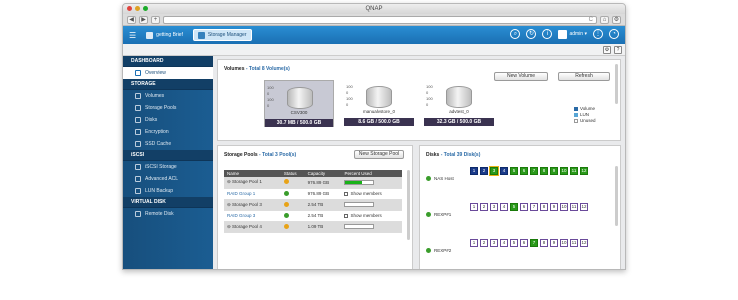 The height and width of the screenshot is (300, 738). I want to click on address-input: C, so click(380, 19).